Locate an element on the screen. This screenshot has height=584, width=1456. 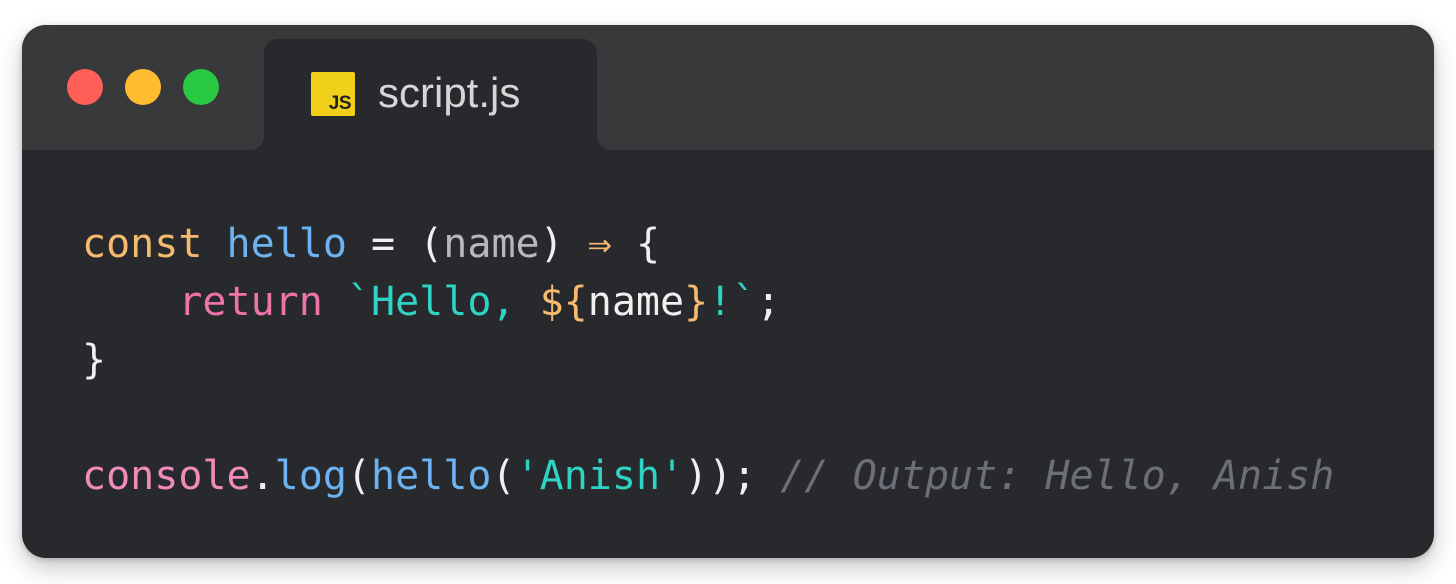
code-line-2: return `Hello, ${name}!`; is located at coordinates (708, 302).